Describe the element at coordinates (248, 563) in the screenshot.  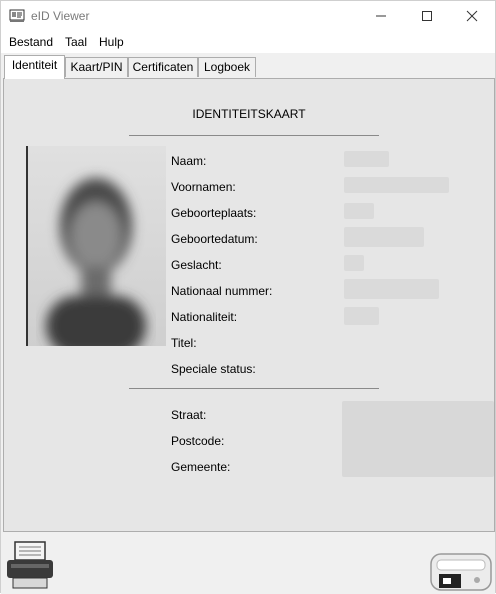
I see `bottom-toolbar` at that location.